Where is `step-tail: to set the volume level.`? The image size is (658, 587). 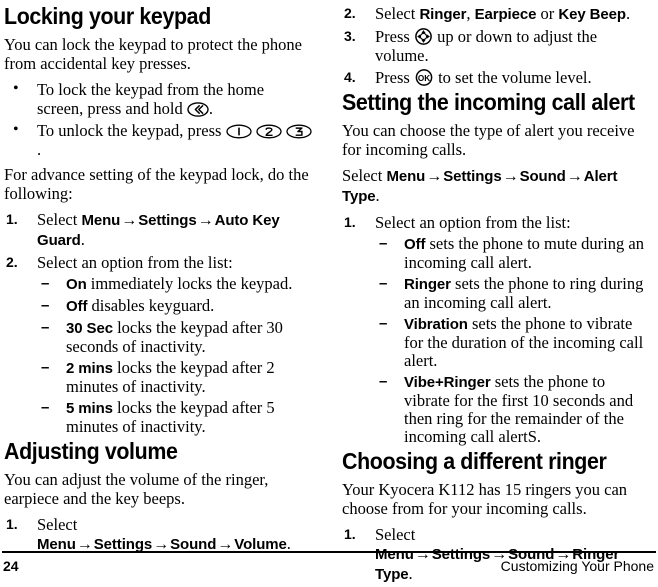
step-tail: to set the volume level. is located at coordinates (515, 77).